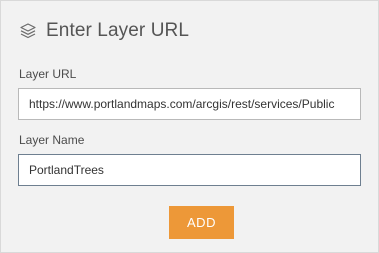 Image resolution: width=379 pixels, height=253 pixels. I want to click on layers-icon, so click(28, 31).